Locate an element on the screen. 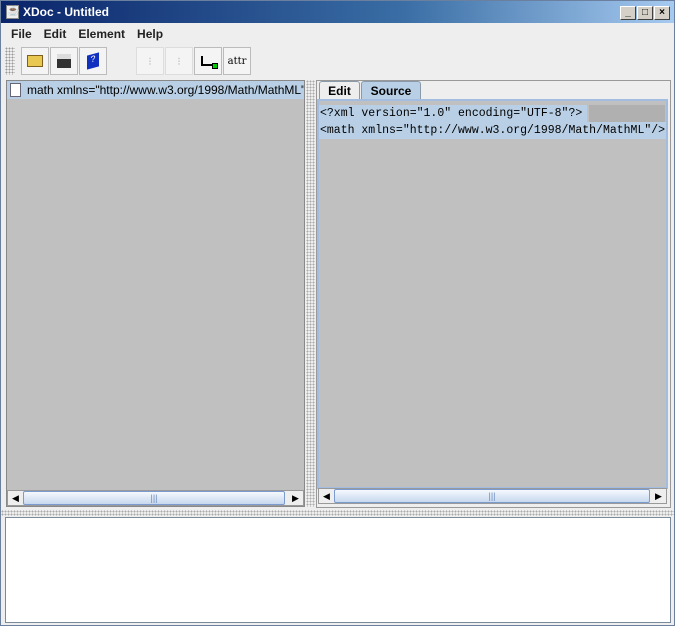 This screenshot has width=675, height=626. menu-help: Help is located at coordinates (150, 34).